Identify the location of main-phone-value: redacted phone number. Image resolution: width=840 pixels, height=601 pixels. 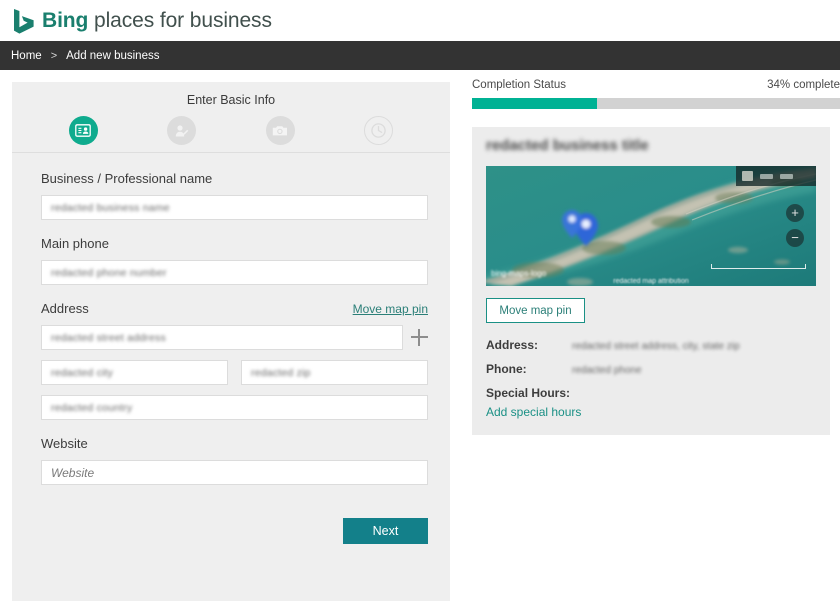
(109, 272).